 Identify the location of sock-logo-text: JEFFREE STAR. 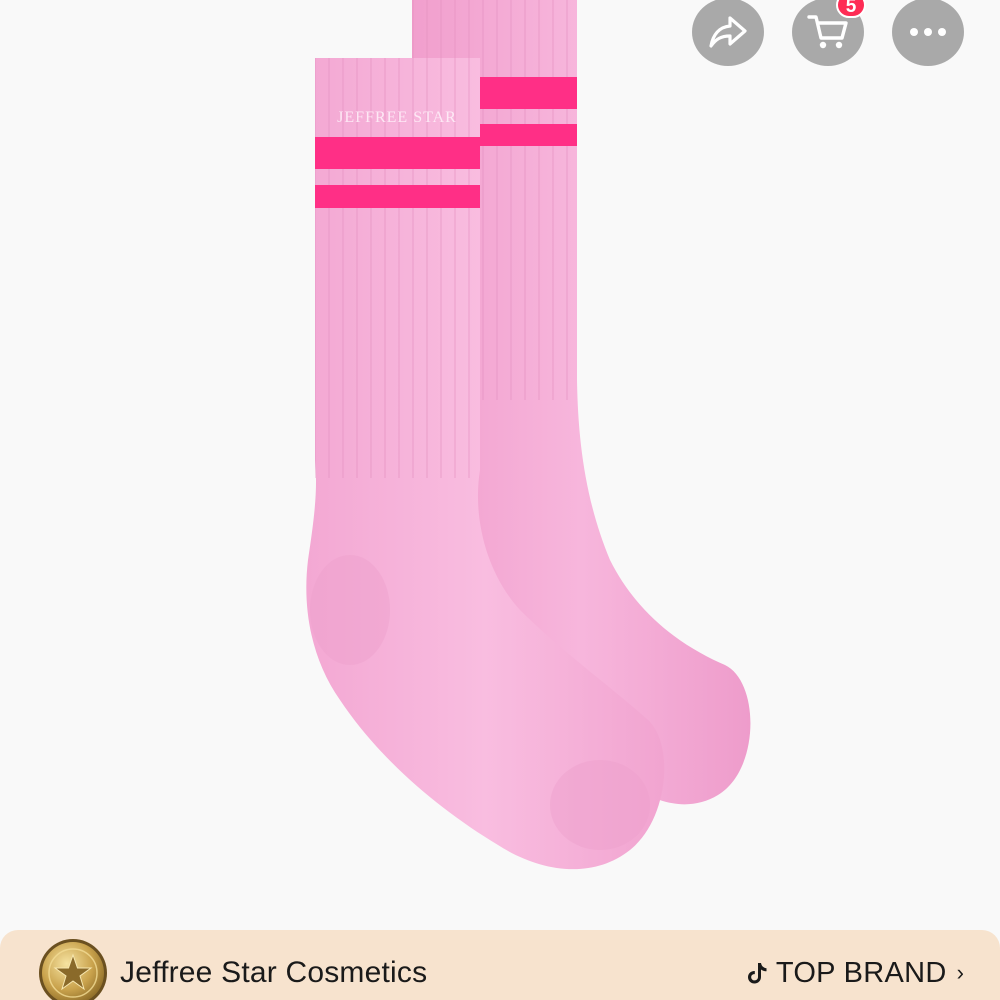
(397, 117).